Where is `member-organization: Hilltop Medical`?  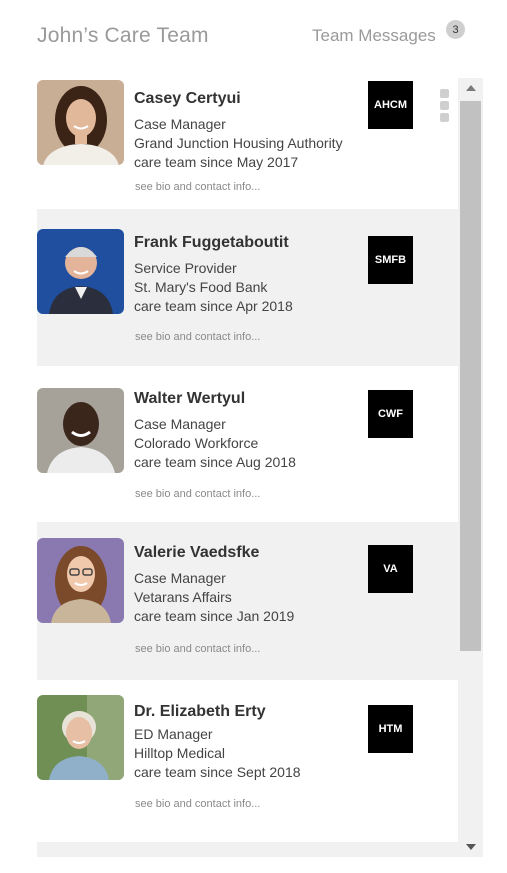 member-organization: Hilltop Medical is located at coordinates (180, 753).